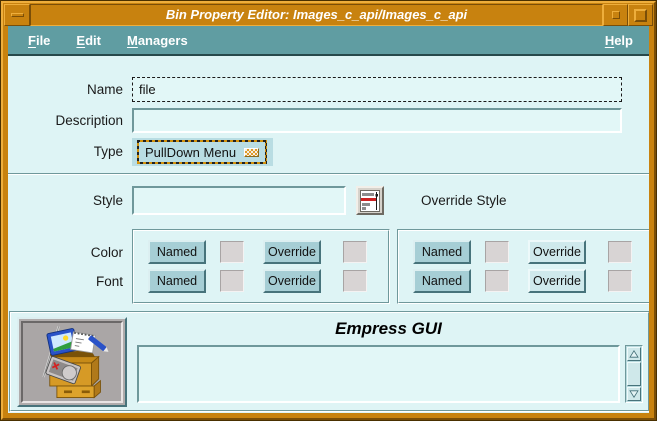  What do you see at coordinates (109, 281) in the screenshot?
I see `font-label: Font` at bounding box center [109, 281].